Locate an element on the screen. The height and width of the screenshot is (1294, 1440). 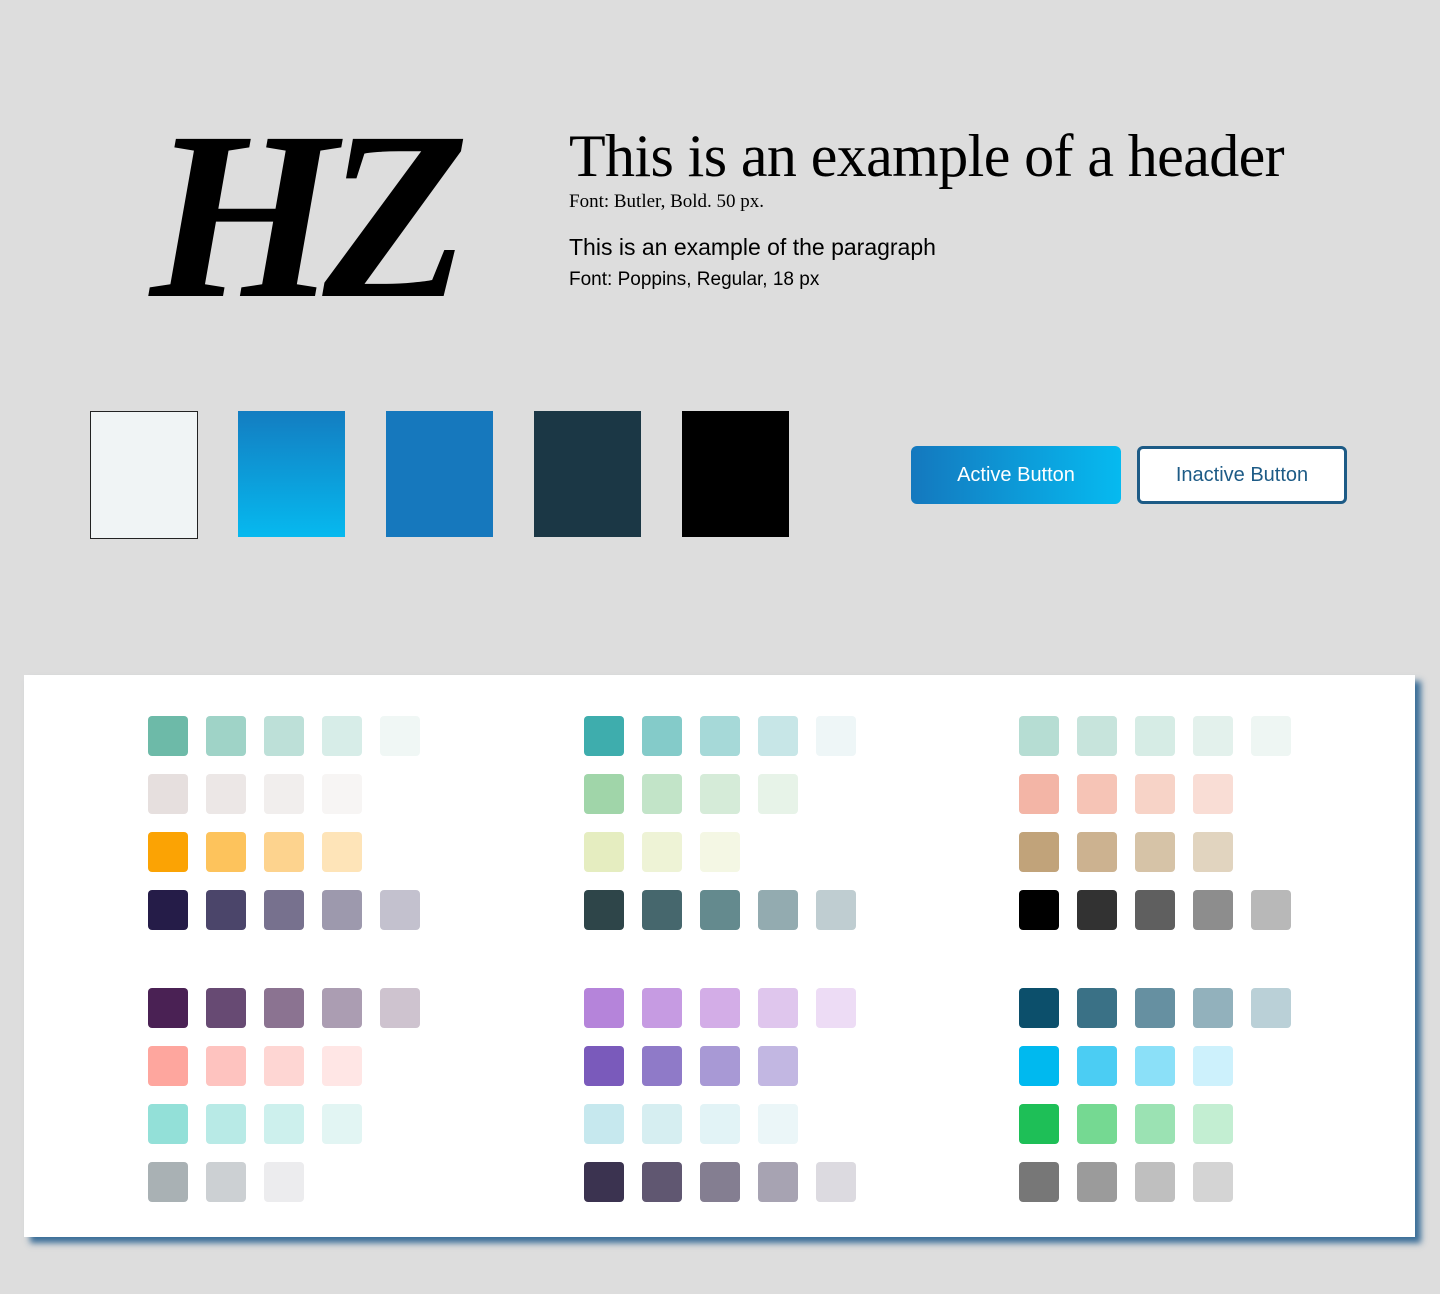
header-example: This is an example of a header is located at coordinates (927, 156).